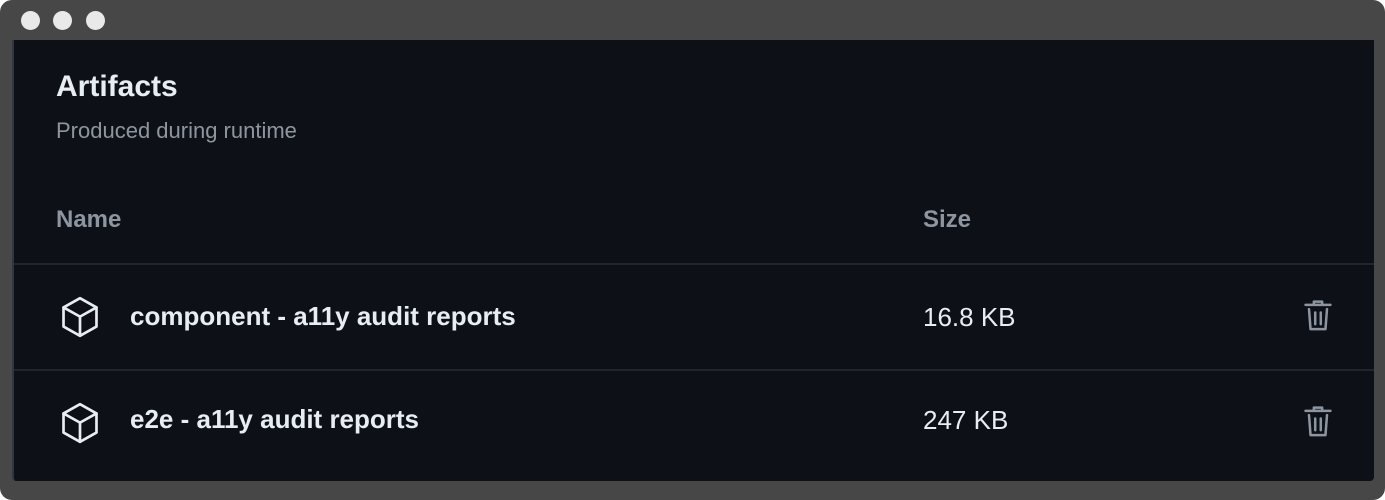 Image resolution: width=1385 pixels, height=500 pixels. I want to click on artifact-size: 16.8 KB, so click(969, 317).